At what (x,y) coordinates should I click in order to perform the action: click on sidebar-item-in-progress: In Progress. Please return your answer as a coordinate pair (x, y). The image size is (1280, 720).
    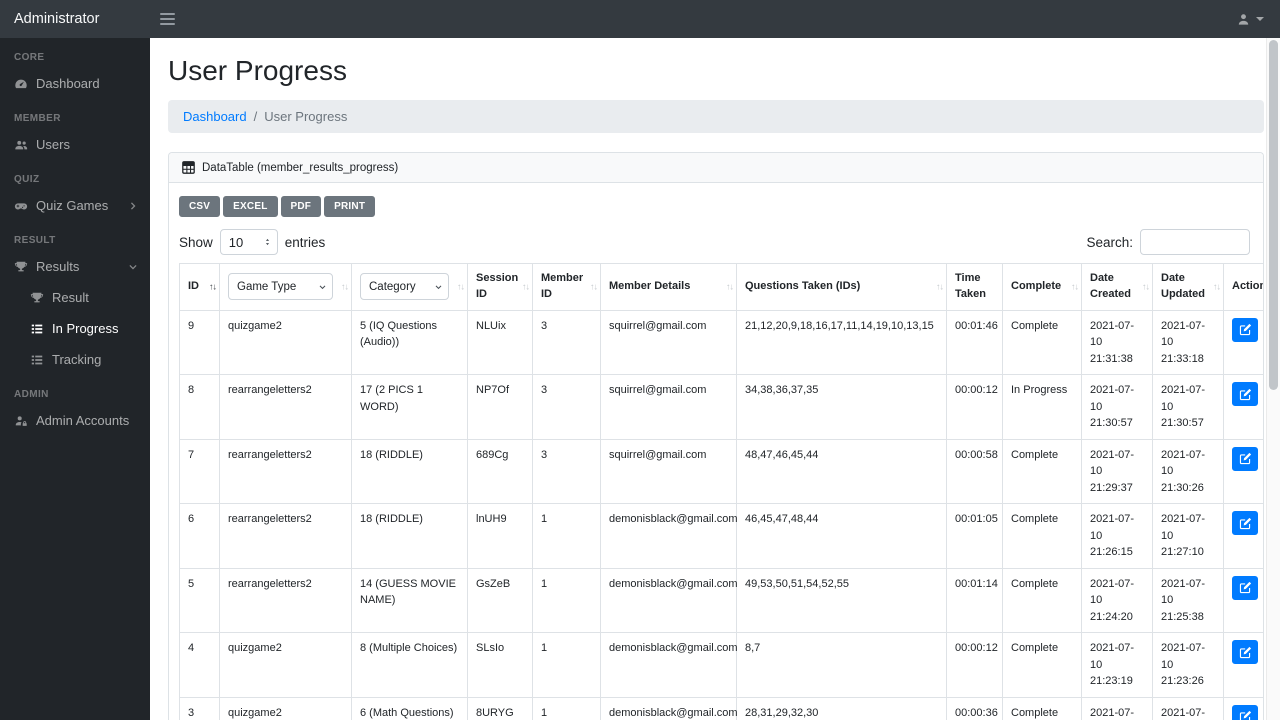
    Looking at the image, I should click on (75, 328).